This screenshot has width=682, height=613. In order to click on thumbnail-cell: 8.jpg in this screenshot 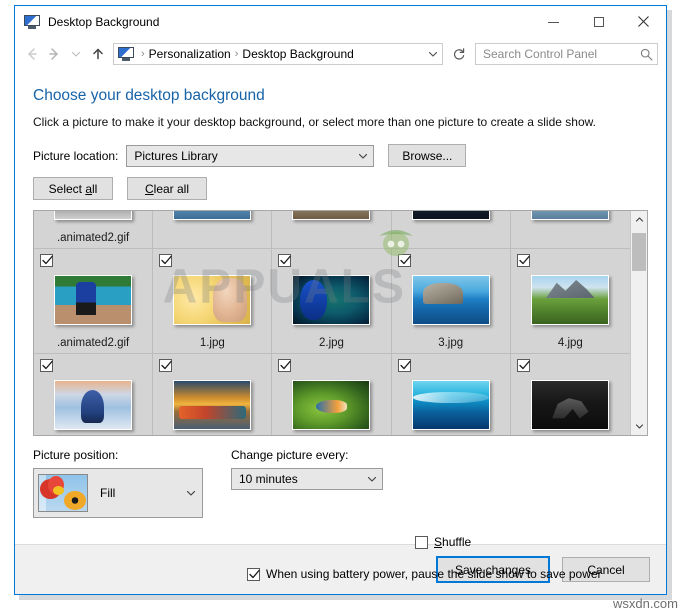, I will do `click(451, 394)`.